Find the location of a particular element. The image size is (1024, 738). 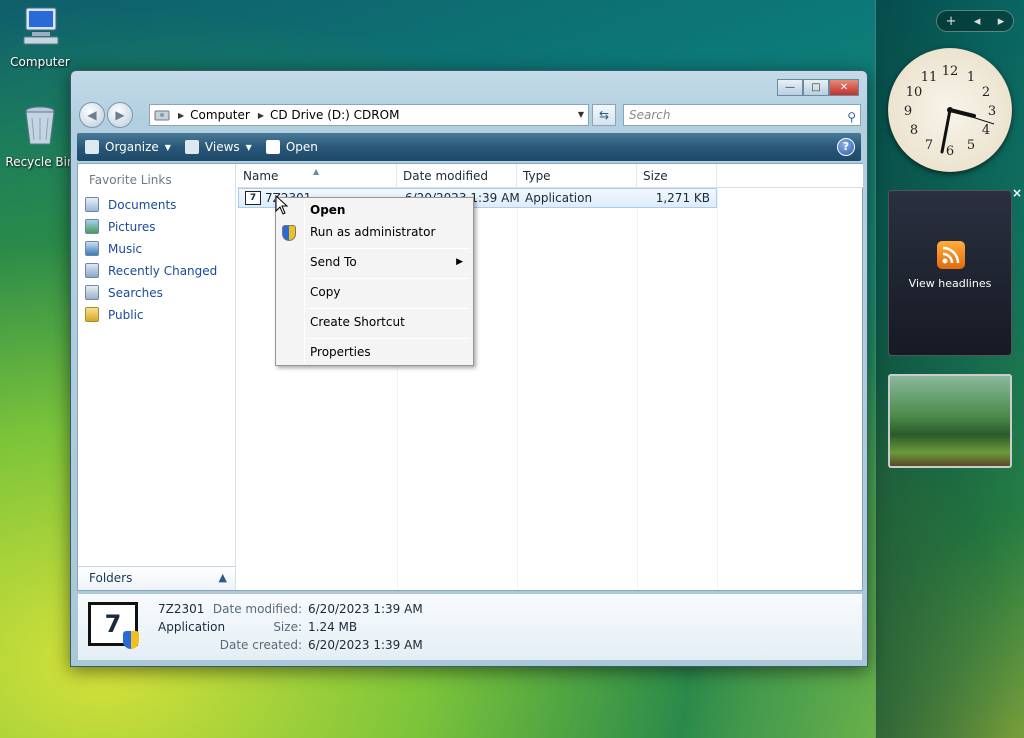

clock-numeral-7: 7 is located at coordinates (929, 145).